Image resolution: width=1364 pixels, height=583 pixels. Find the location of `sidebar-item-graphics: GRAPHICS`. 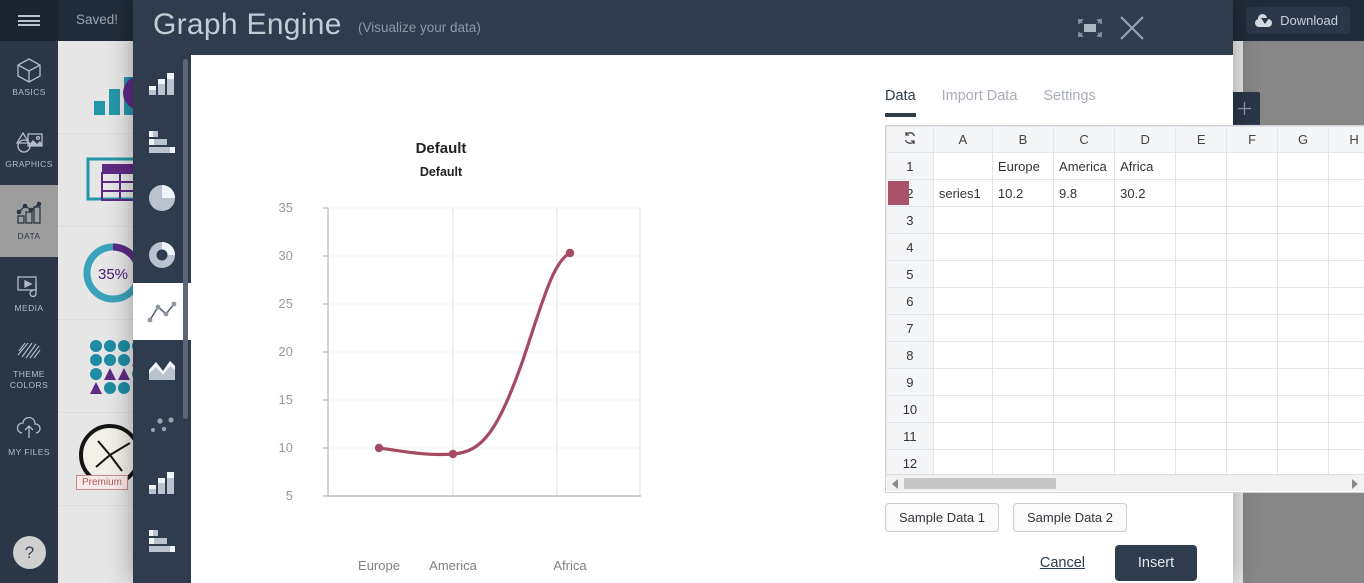

sidebar-item-graphics: GRAPHICS is located at coordinates (29, 149).